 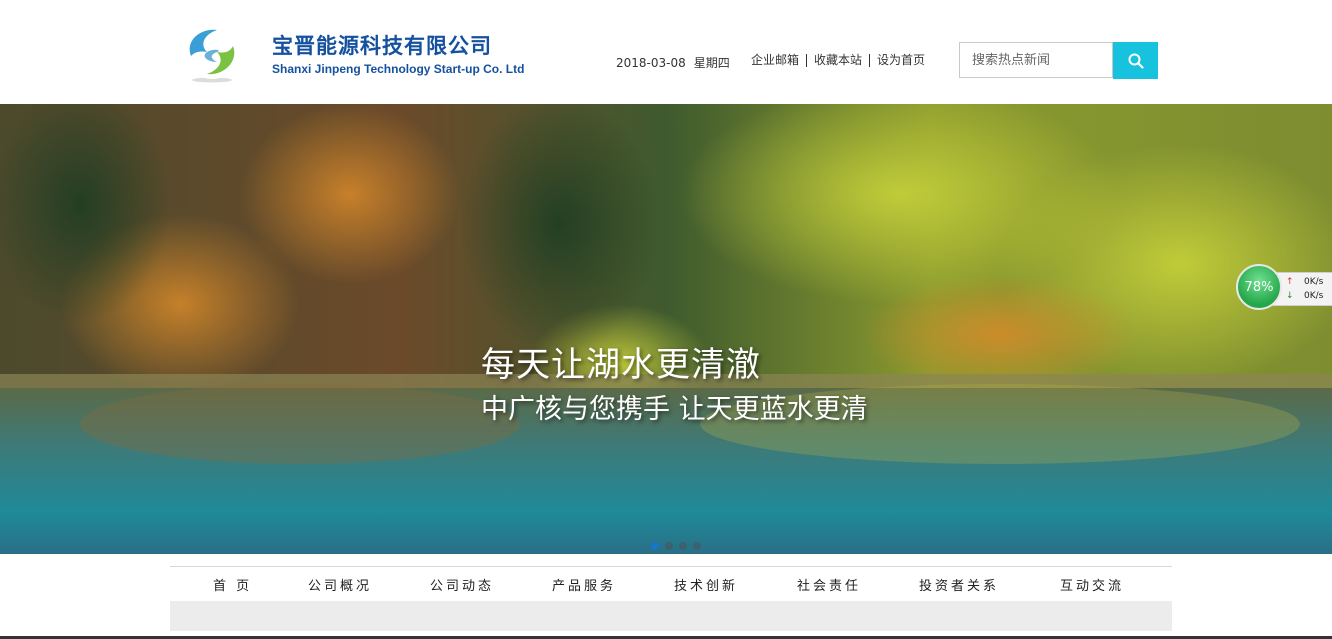 I want to click on sub-nav-bar, so click(x=671, y=616).